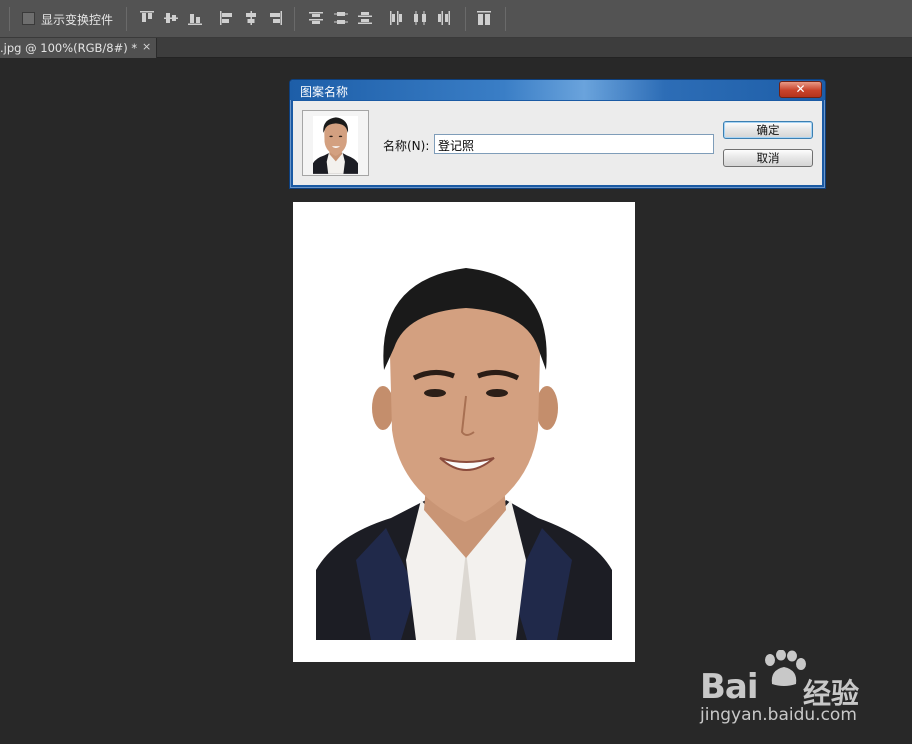 The height and width of the screenshot is (744, 912). What do you see at coordinates (456, 48) in the screenshot?
I see `document-tab-strip: .jpg @ 100%(RGB/8#) * ×` at bounding box center [456, 48].